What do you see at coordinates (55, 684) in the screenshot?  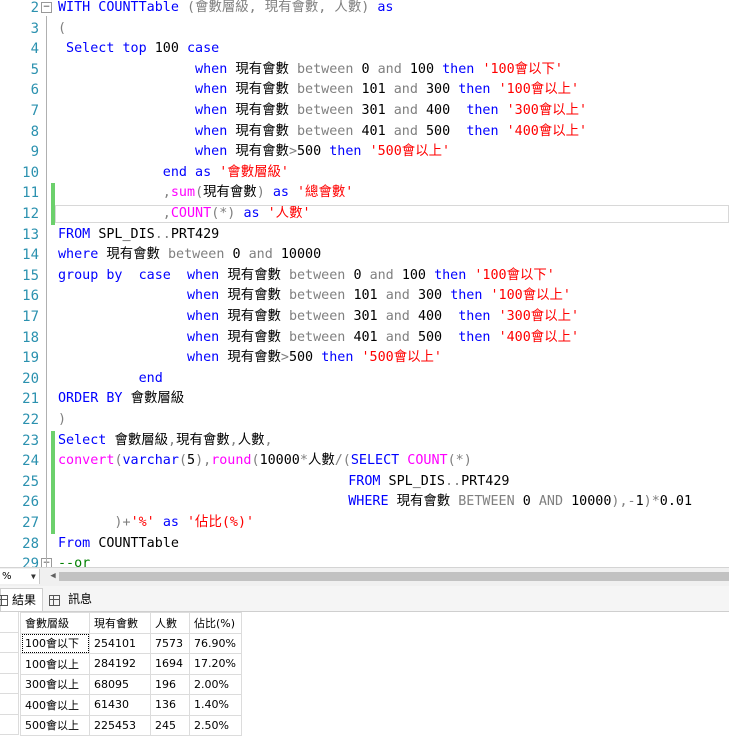 I see `table-cell: 300會以上` at bounding box center [55, 684].